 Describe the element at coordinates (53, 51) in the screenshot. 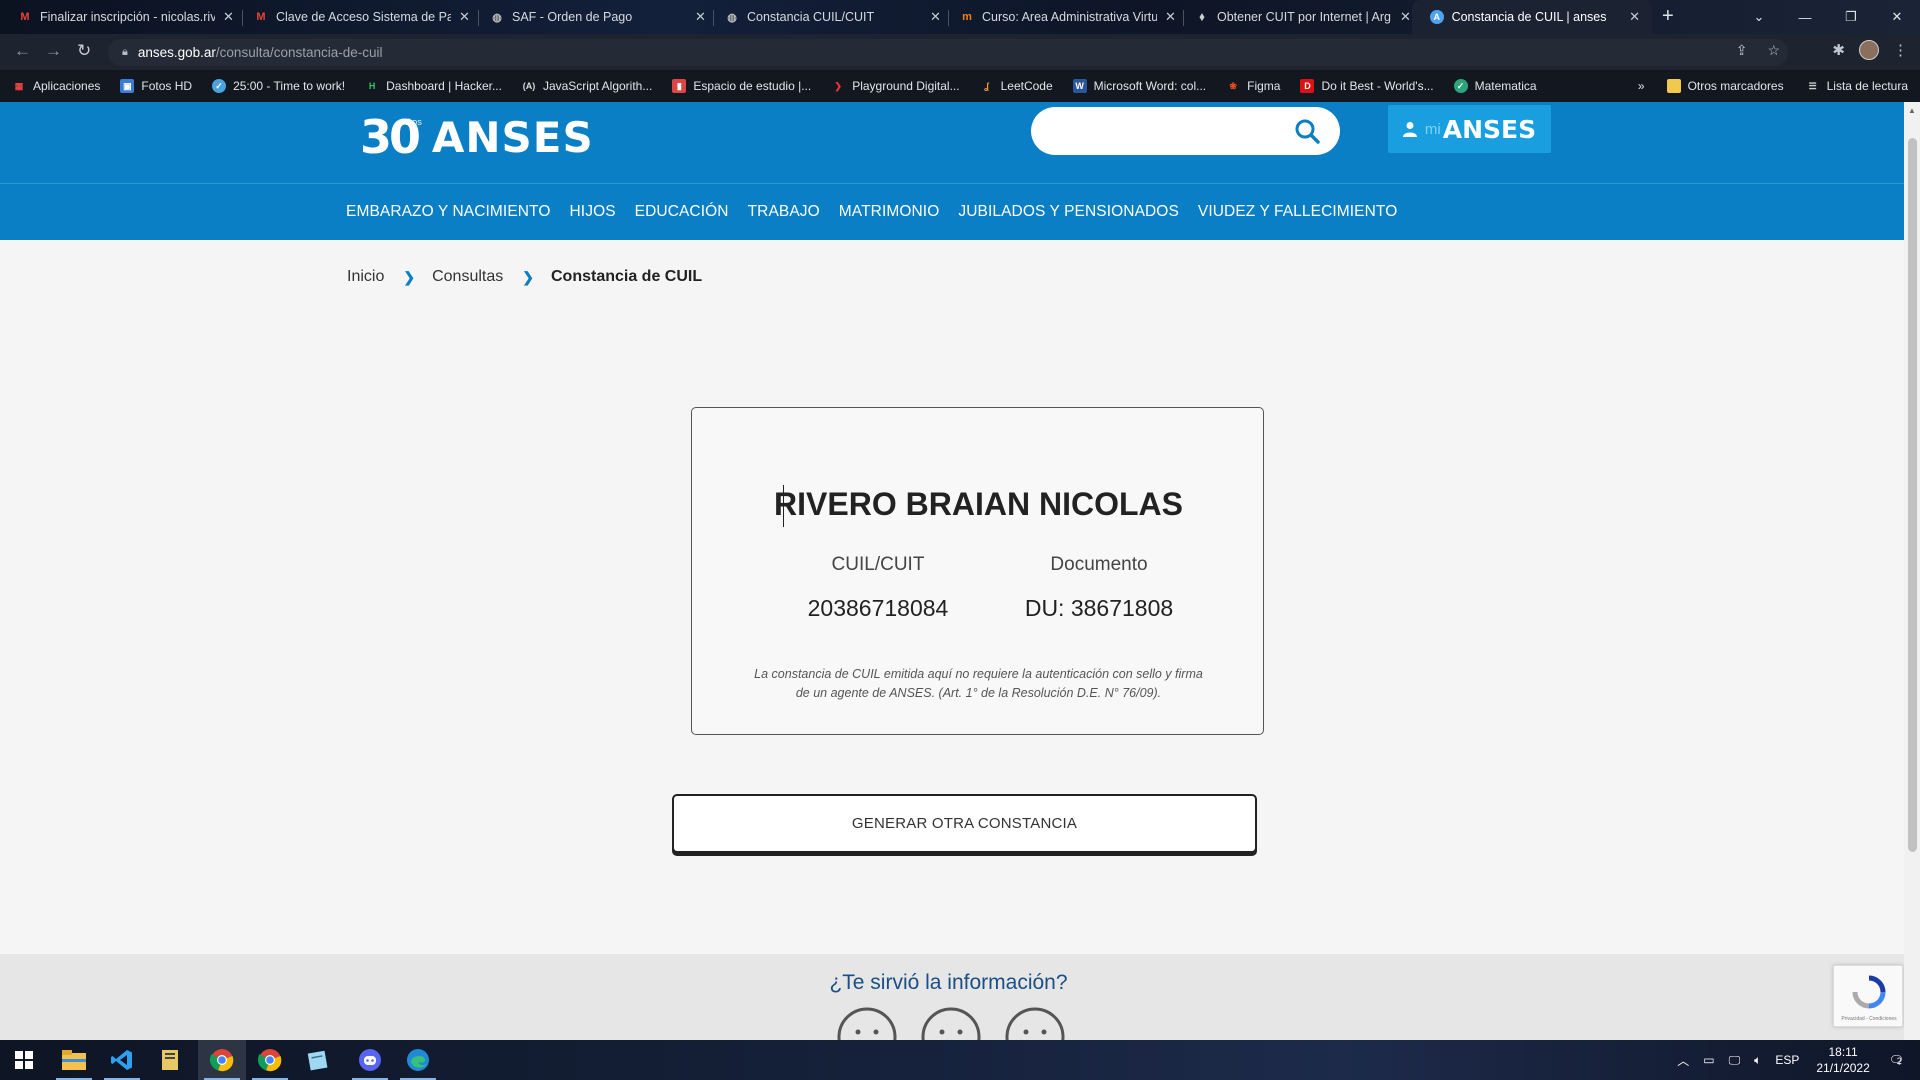

I see `forward-arrow-icon: →` at that location.